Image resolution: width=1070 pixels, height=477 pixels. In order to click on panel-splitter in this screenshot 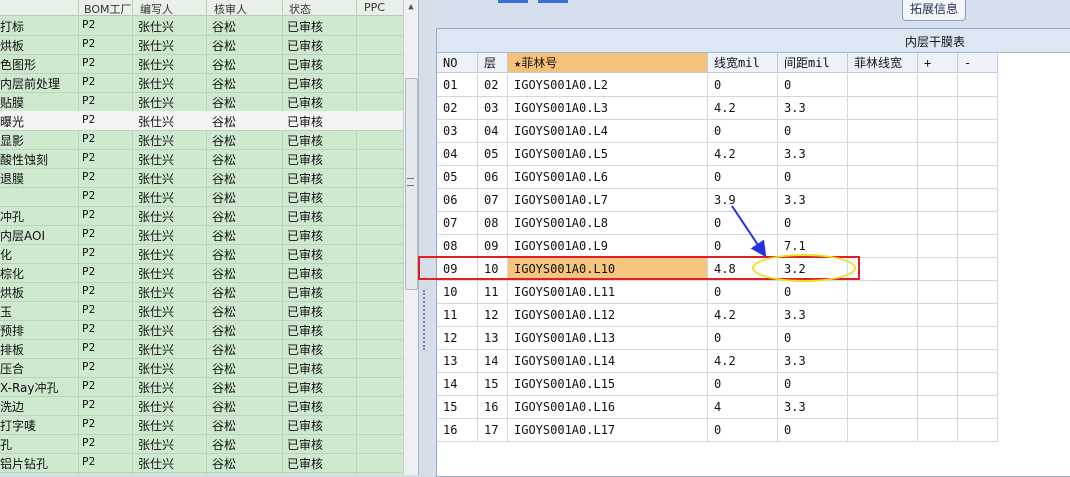, I will do `click(425, 237)`.